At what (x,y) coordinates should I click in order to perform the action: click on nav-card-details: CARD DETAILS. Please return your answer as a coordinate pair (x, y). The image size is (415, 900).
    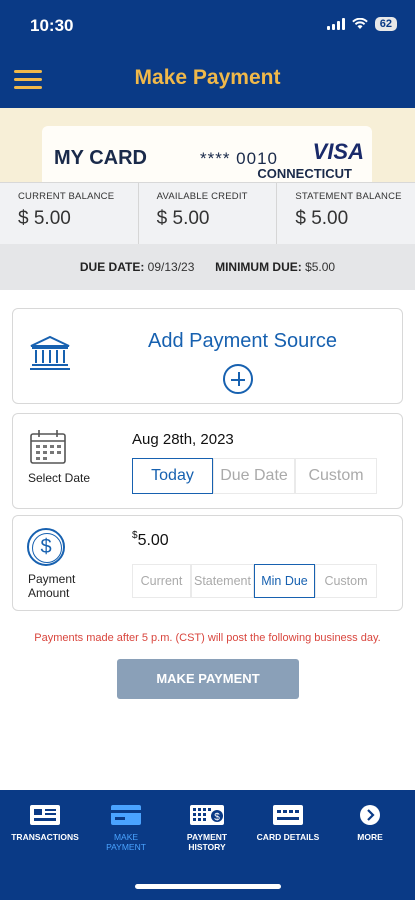
    Looking at the image, I should click on (288, 823).